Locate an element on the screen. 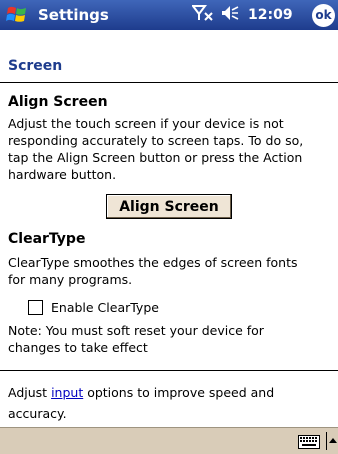  cleartype-option: Enable ClearType is located at coordinates (93, 307).